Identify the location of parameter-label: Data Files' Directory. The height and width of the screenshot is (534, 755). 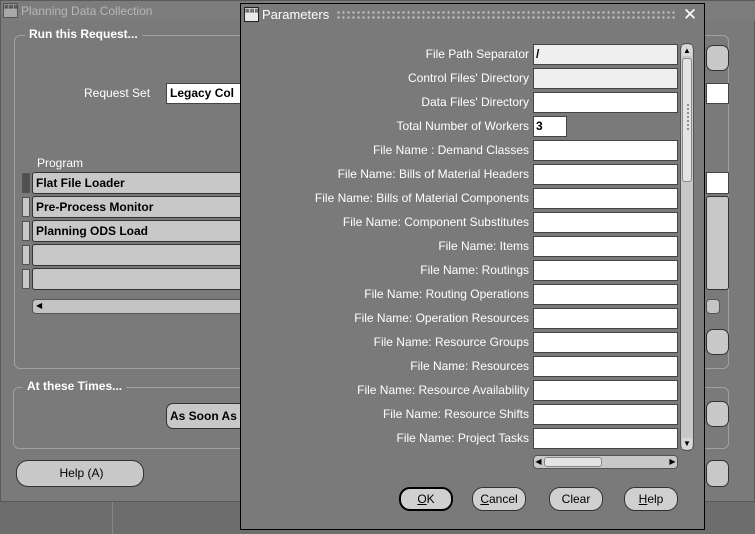
(475, 102).